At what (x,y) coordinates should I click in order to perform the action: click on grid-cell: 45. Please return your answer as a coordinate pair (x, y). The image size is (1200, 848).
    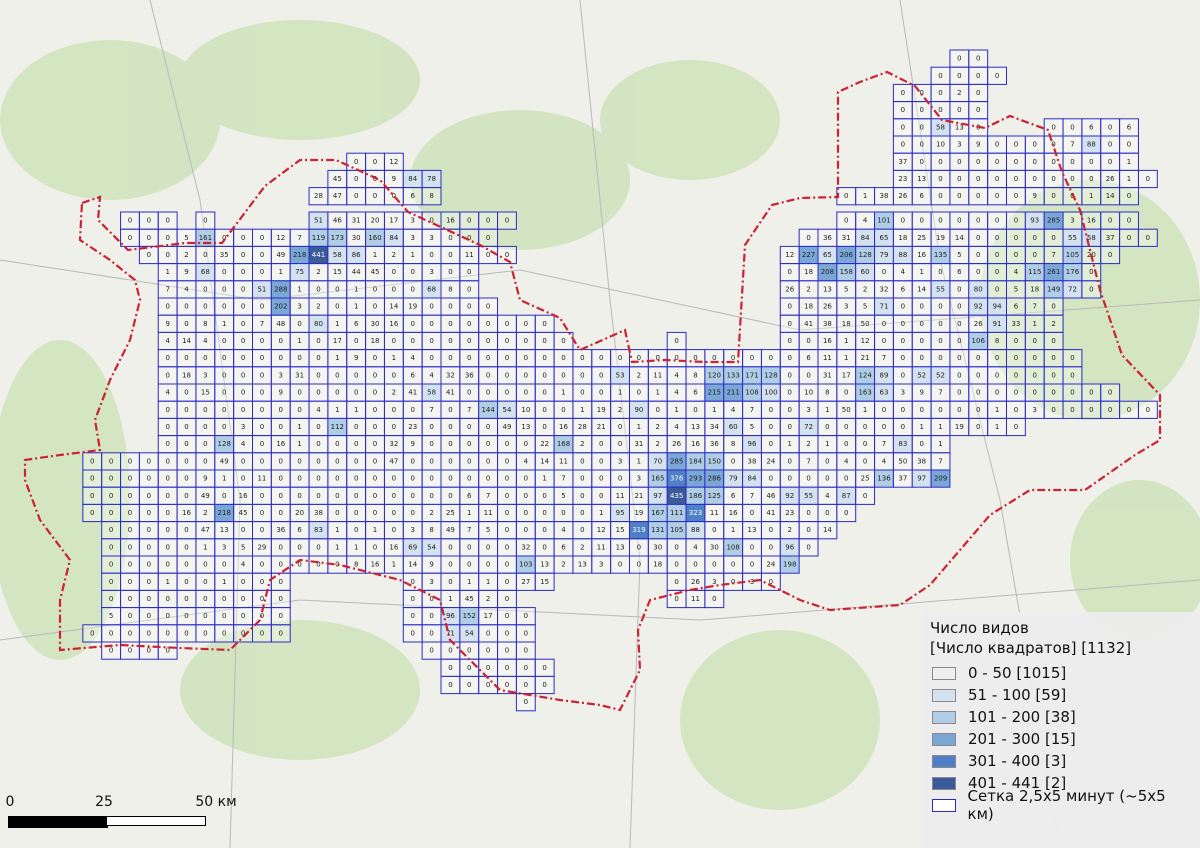
    Looking at the image, I should click on (375, 272).